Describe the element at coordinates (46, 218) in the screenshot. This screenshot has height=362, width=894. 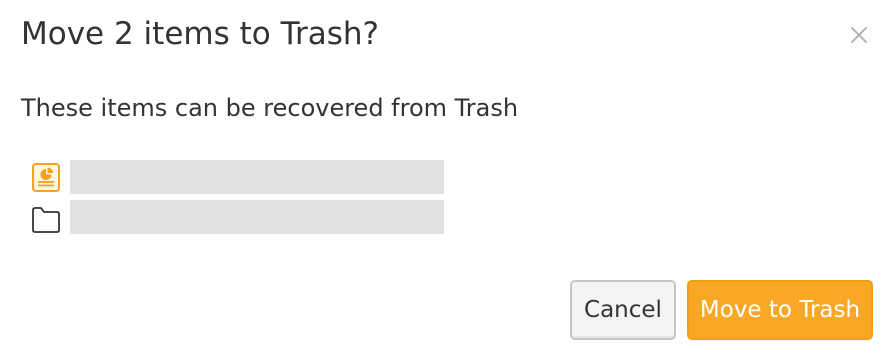
I see `folder-icon` at that location.